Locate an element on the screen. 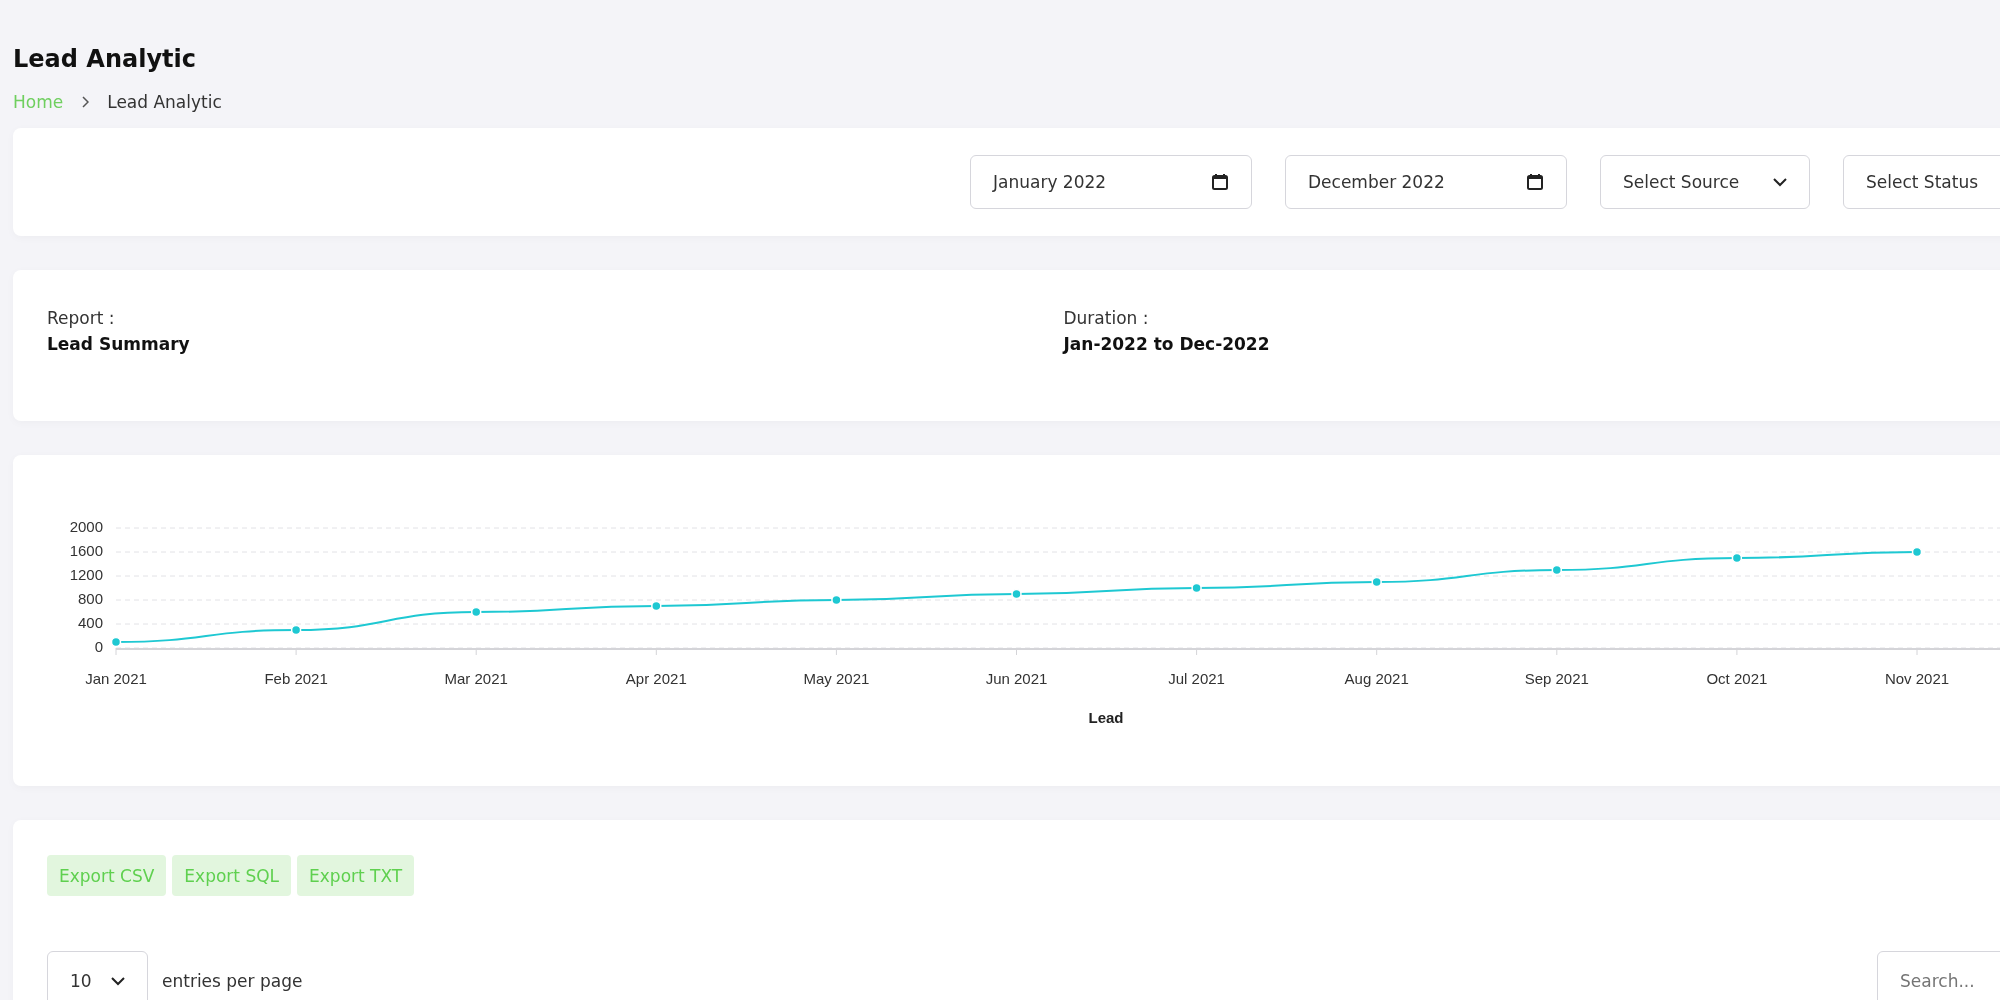 The height and width of the screenshot is (1000, 2000). duration-label: Duration : is located at coordinates (1106, 318).